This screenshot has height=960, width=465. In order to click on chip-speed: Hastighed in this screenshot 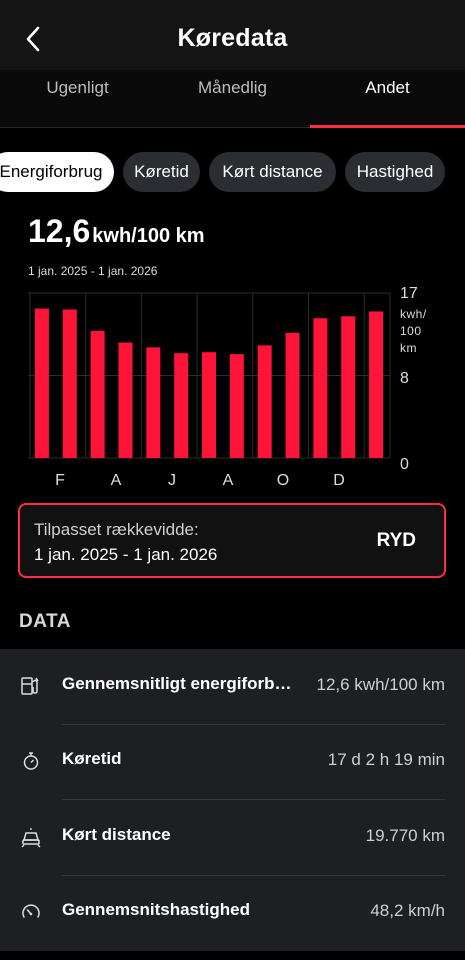, I will do `click(395, 172)`.